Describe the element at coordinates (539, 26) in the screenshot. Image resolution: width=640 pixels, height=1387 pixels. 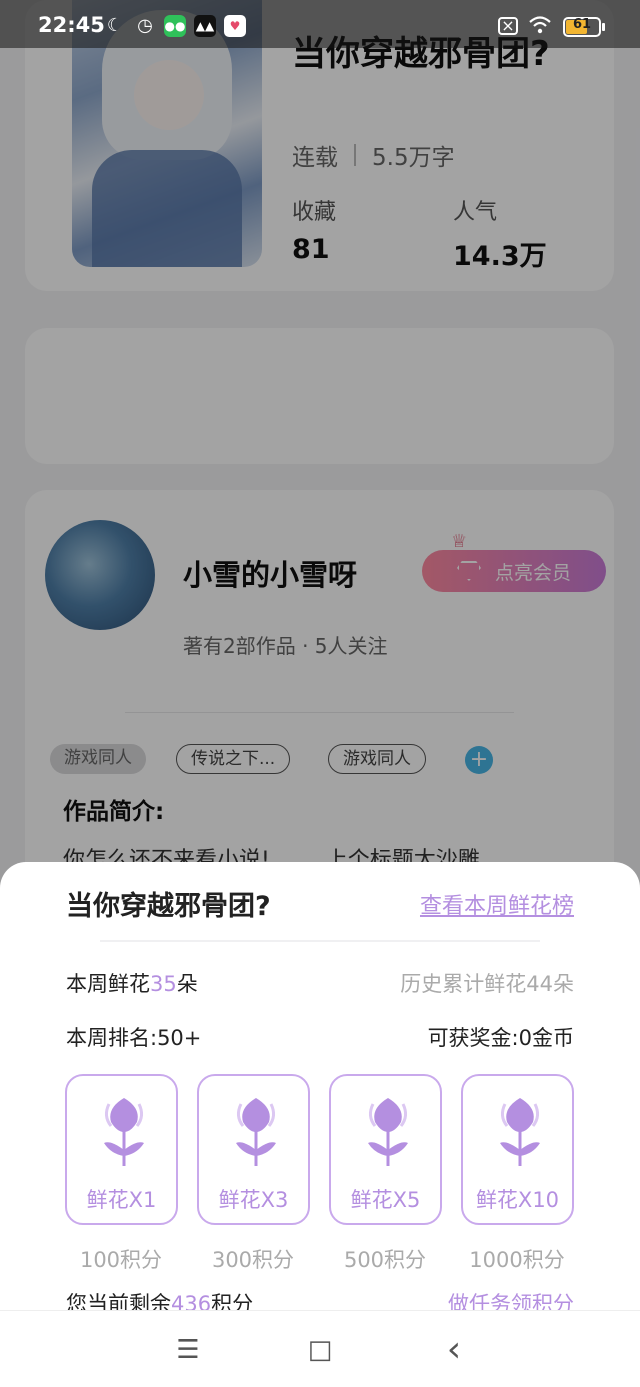
I see `wifi-icon` at that location.